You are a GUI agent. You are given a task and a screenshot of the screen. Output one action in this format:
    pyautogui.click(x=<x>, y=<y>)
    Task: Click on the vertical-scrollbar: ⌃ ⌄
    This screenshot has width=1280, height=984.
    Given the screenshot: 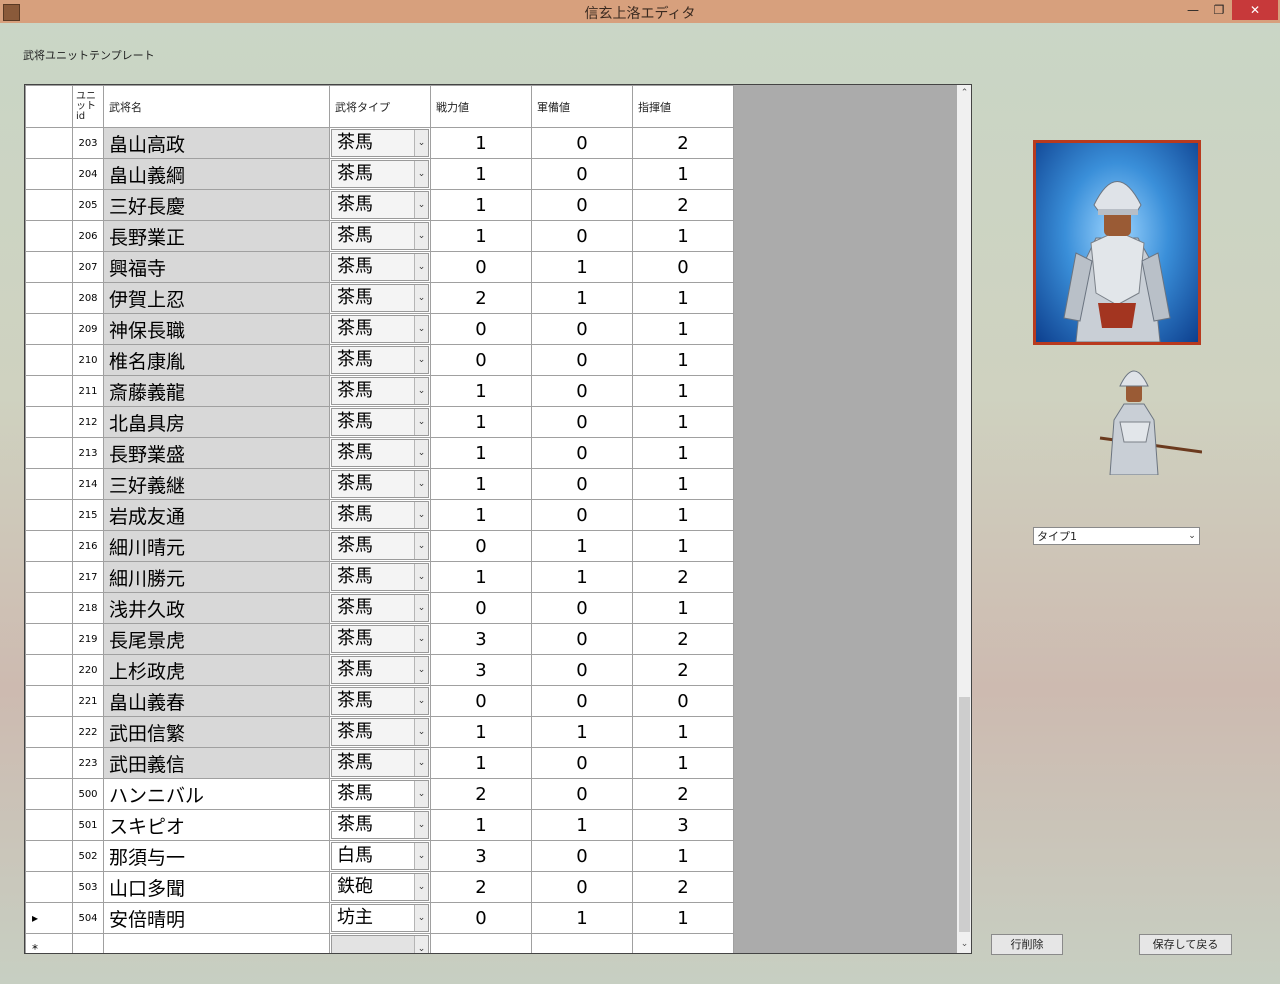 What is the action you would take?
    pyautogui.click(x=964, y=519)
    